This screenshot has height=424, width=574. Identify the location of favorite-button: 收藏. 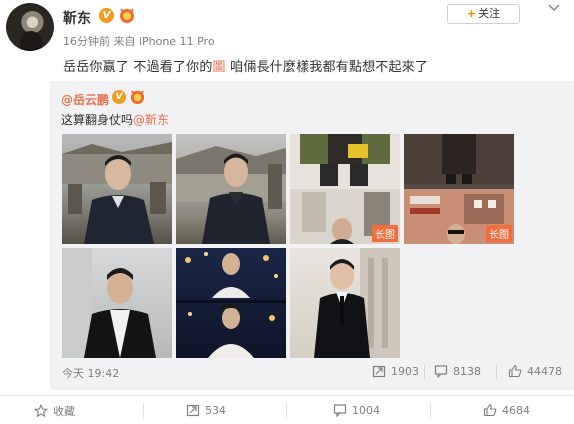
(54, 411).